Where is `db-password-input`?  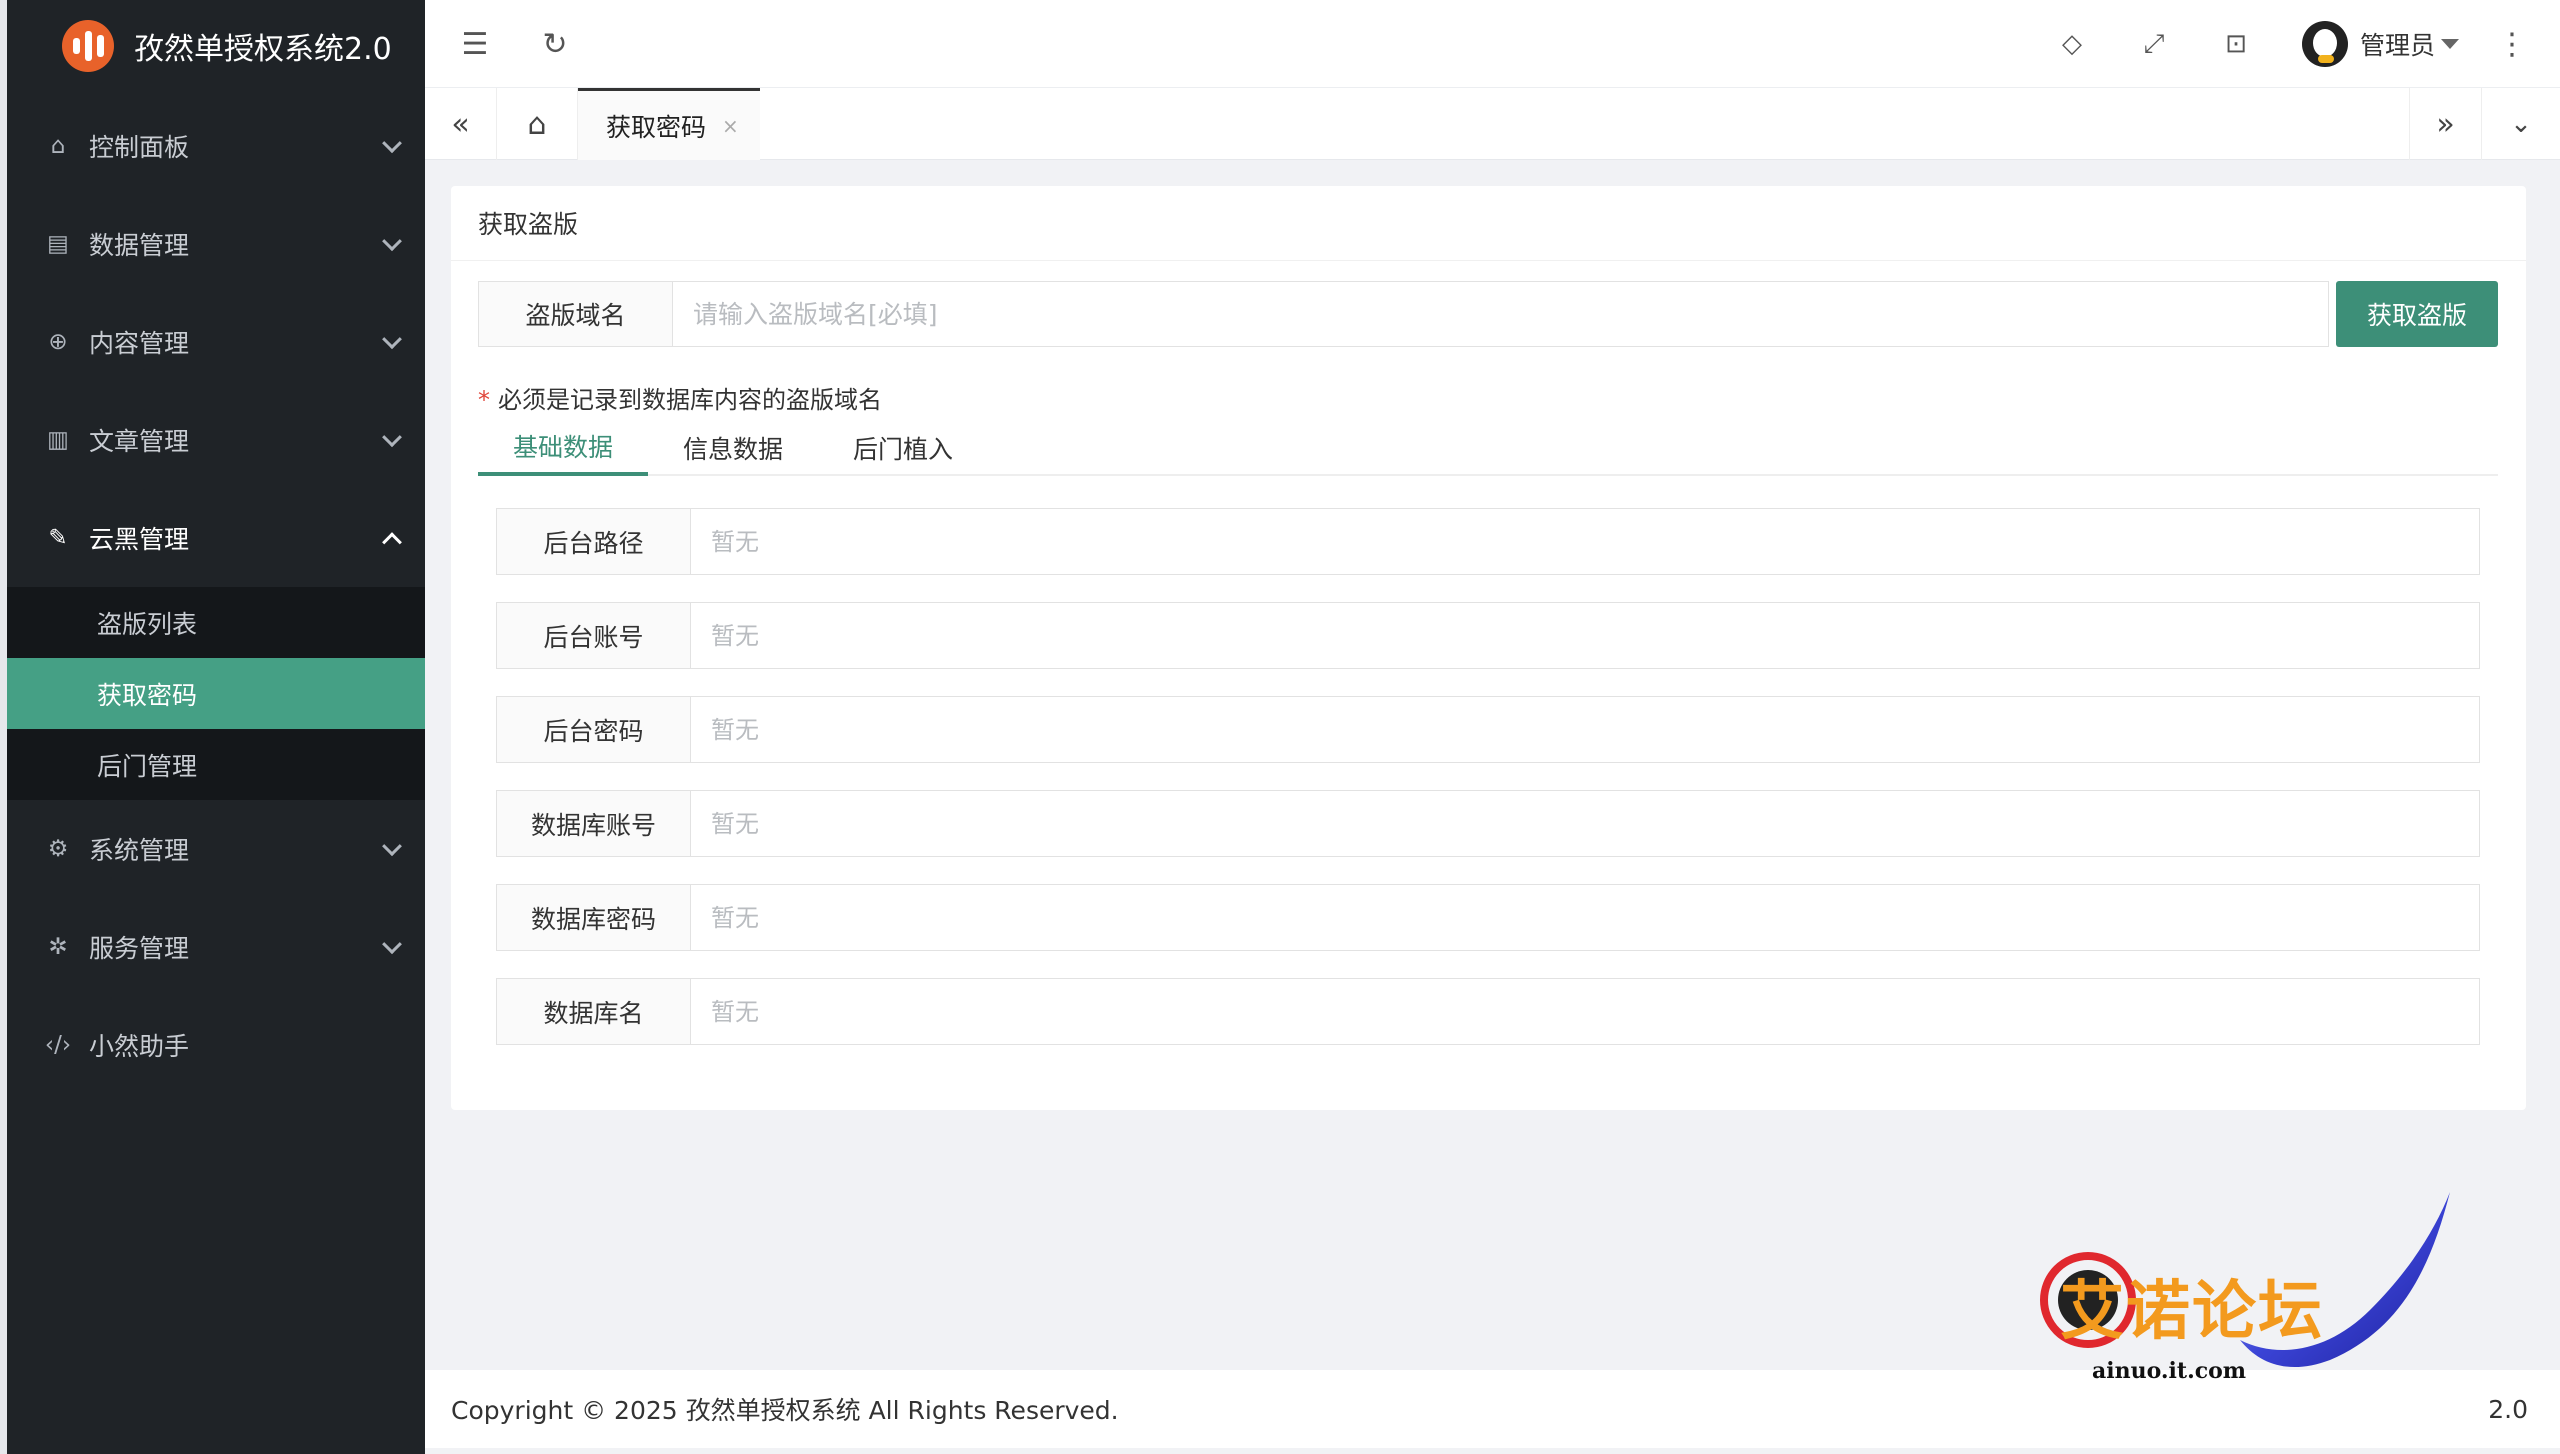
db-password-input is located at coordinates (1585, 917).